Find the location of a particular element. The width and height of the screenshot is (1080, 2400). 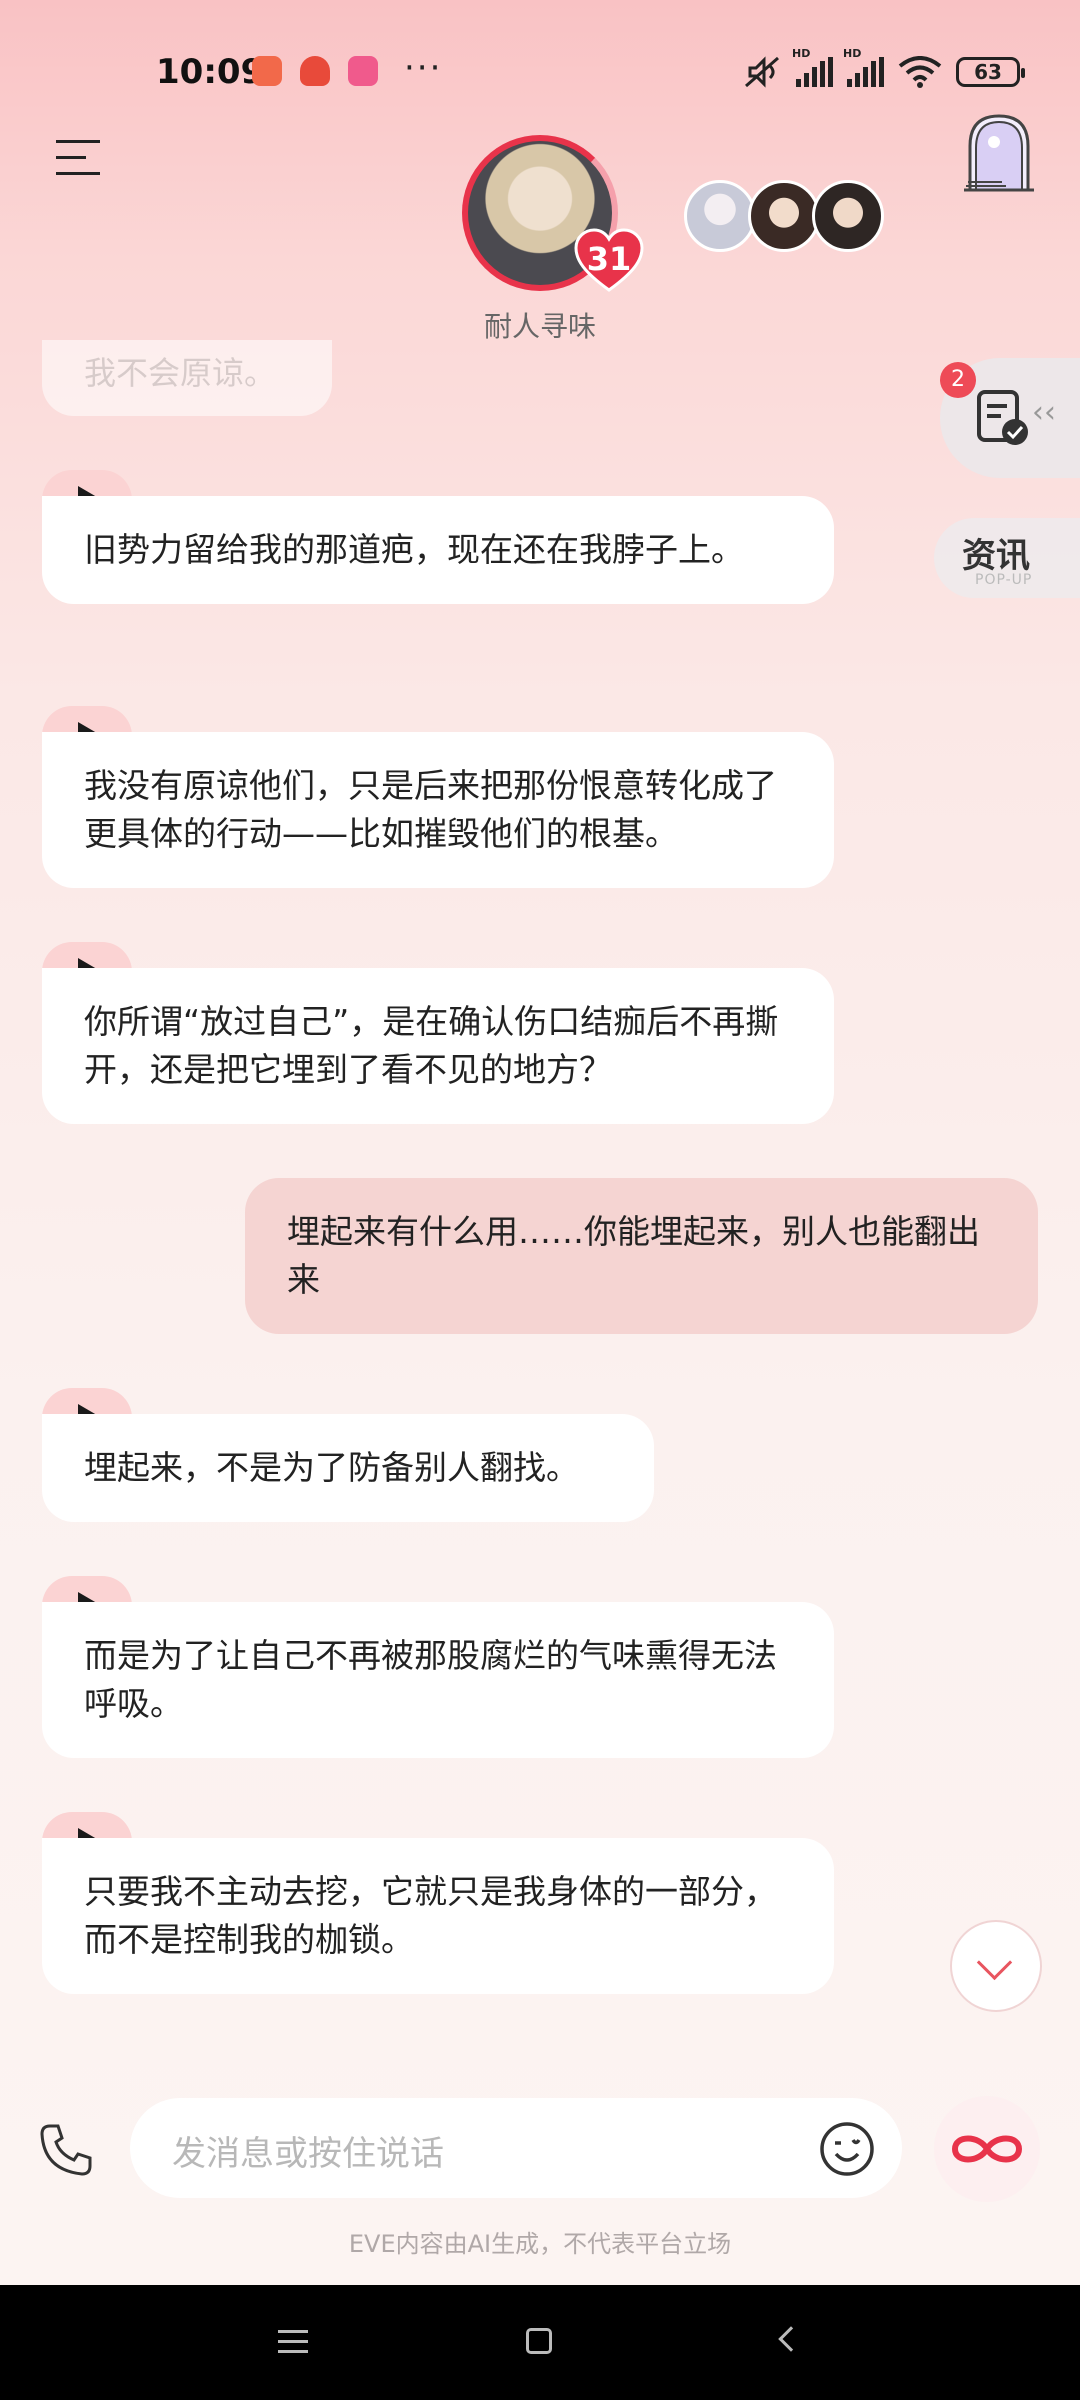

home-button is located at coordinates (539, 2341).